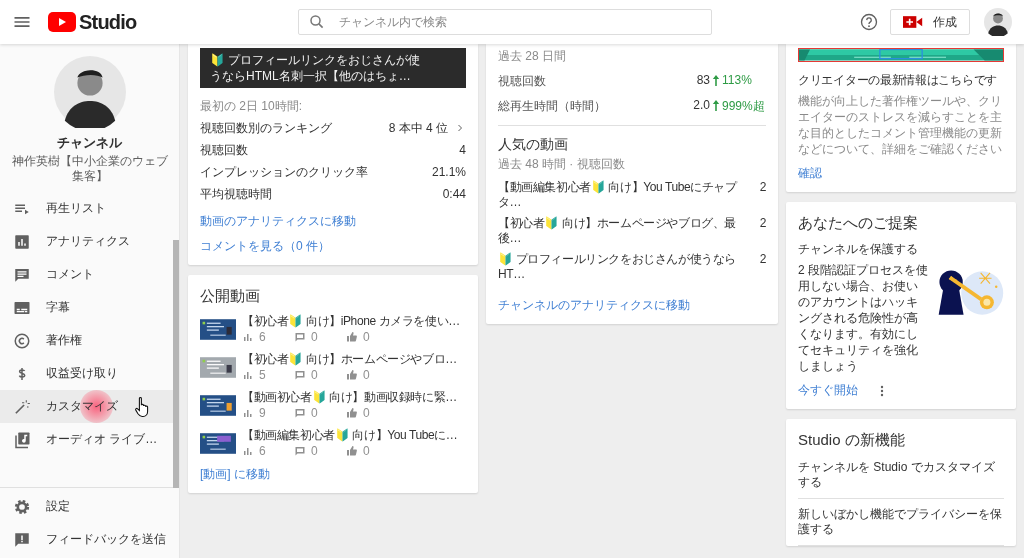 This screenshot has width=1024, height=558. Describe the element at coordinates (552, 106) in the screenshot. I see `metric-label: 総再生時間（時間）` at that location.